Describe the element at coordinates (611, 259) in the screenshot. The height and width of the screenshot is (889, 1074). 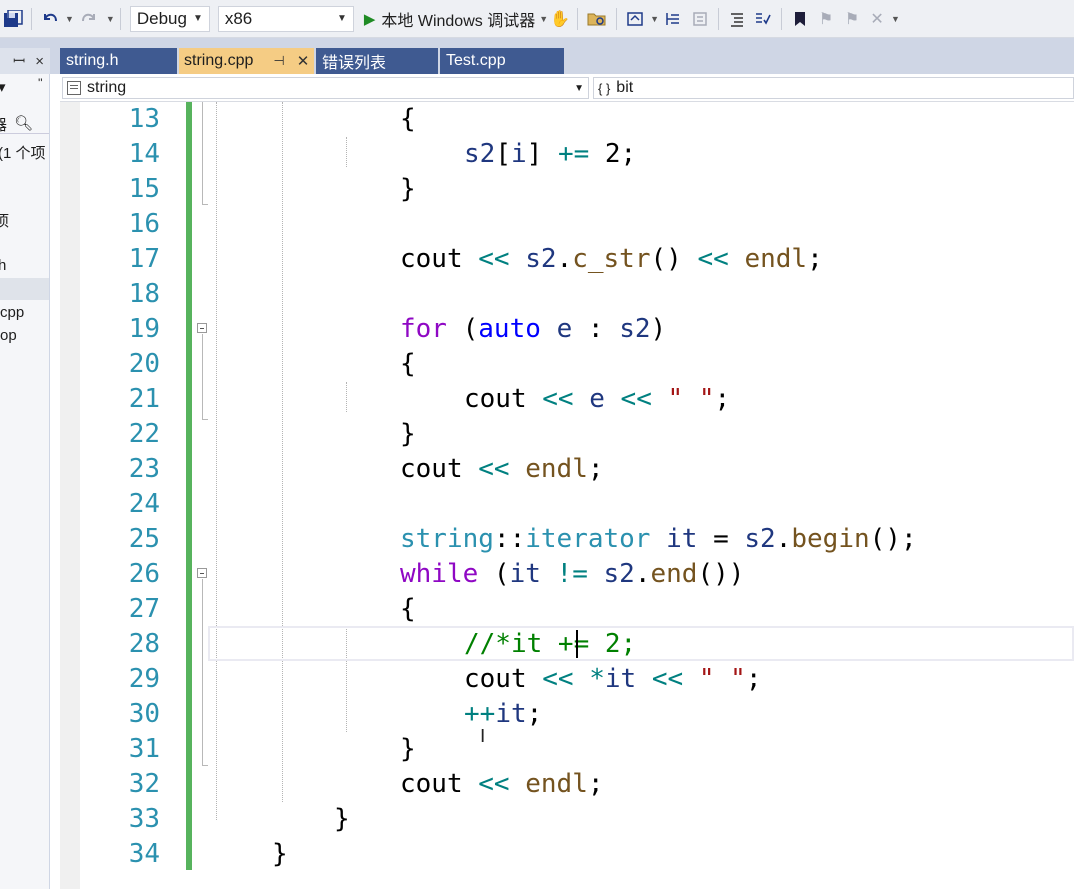
I see `code-token: c_str` at that location.